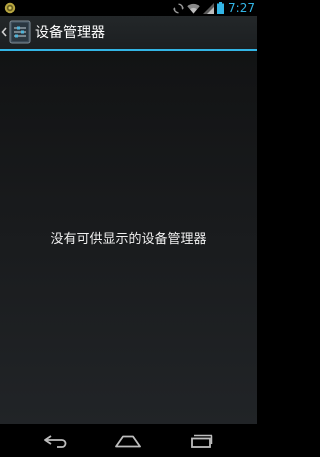 The width and height of the screenshot is (320, 457). I want to click on home-icon, so click(128, 441).